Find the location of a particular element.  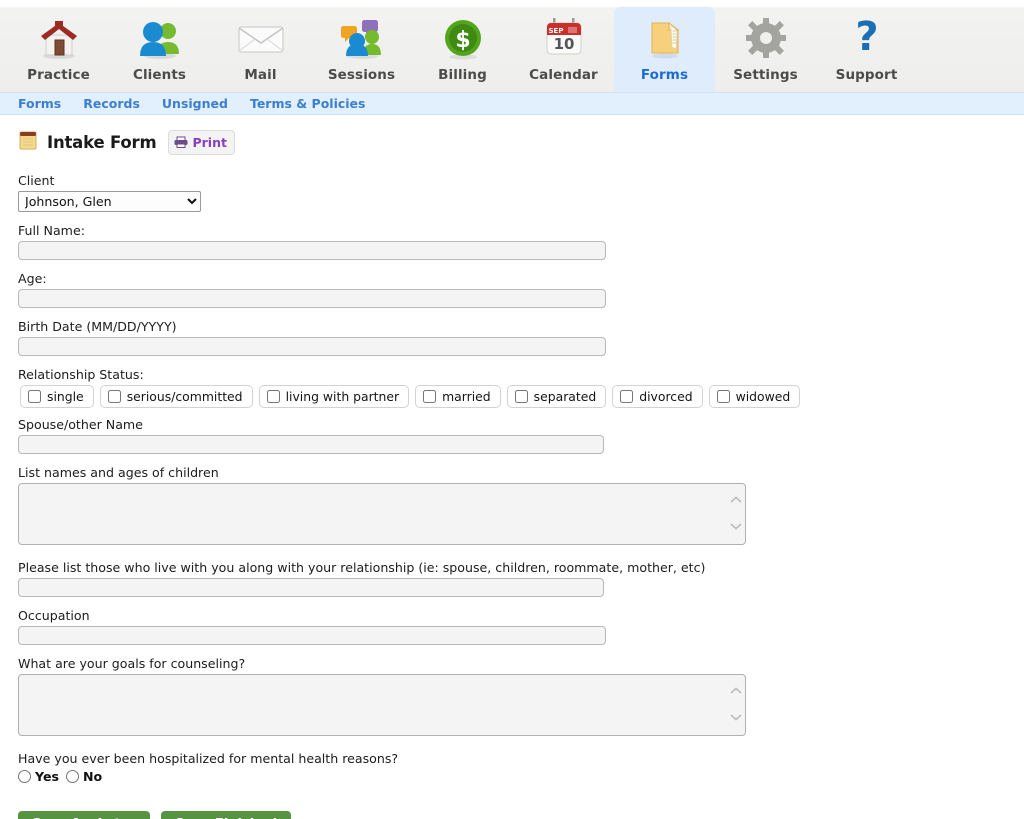

tab-billing: $ Billing is located at coordinates (462, 49).